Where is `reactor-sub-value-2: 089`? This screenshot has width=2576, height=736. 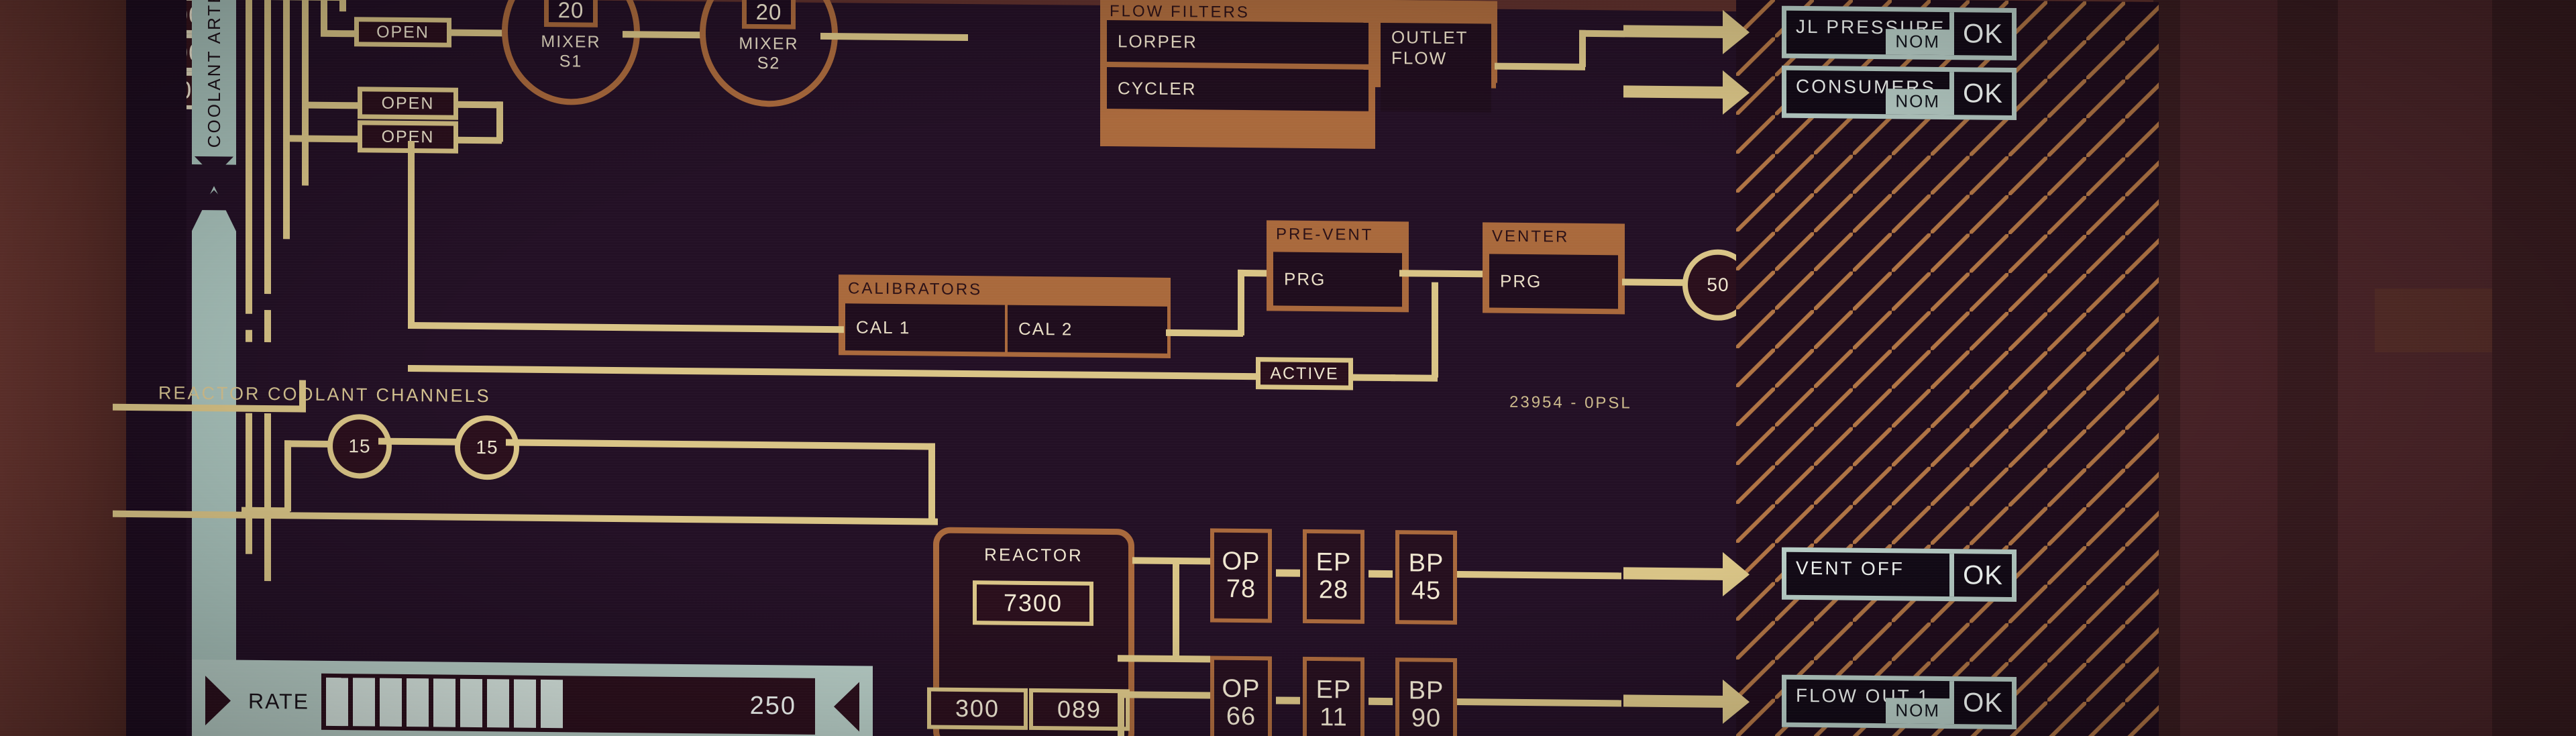
reactor-sub-value-2: 089 is located at coordinates (1079, 709).